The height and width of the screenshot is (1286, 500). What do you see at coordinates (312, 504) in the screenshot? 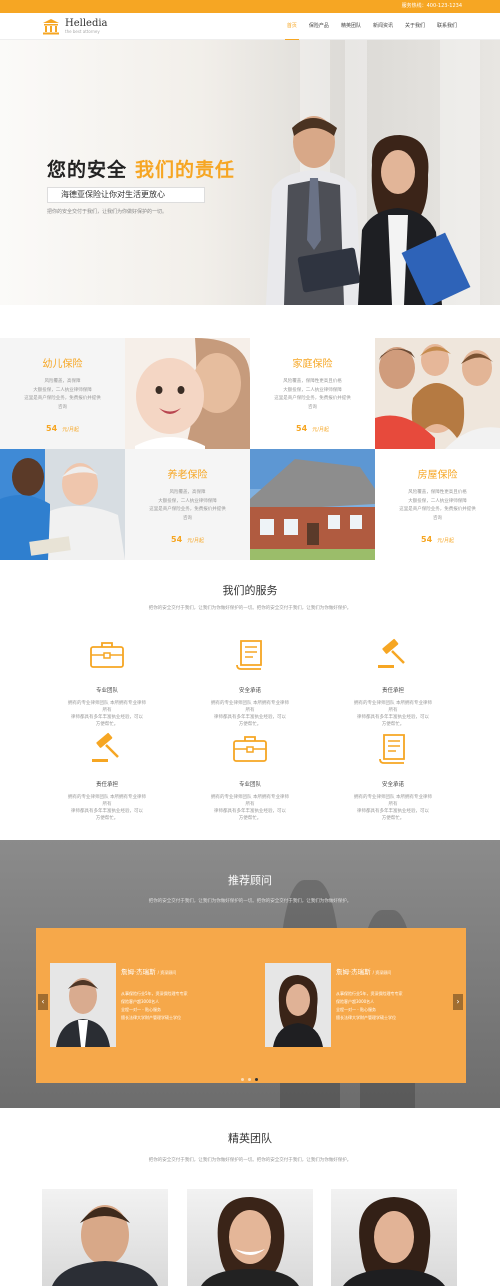
I see `house-image` at bounding box center [312, 504].